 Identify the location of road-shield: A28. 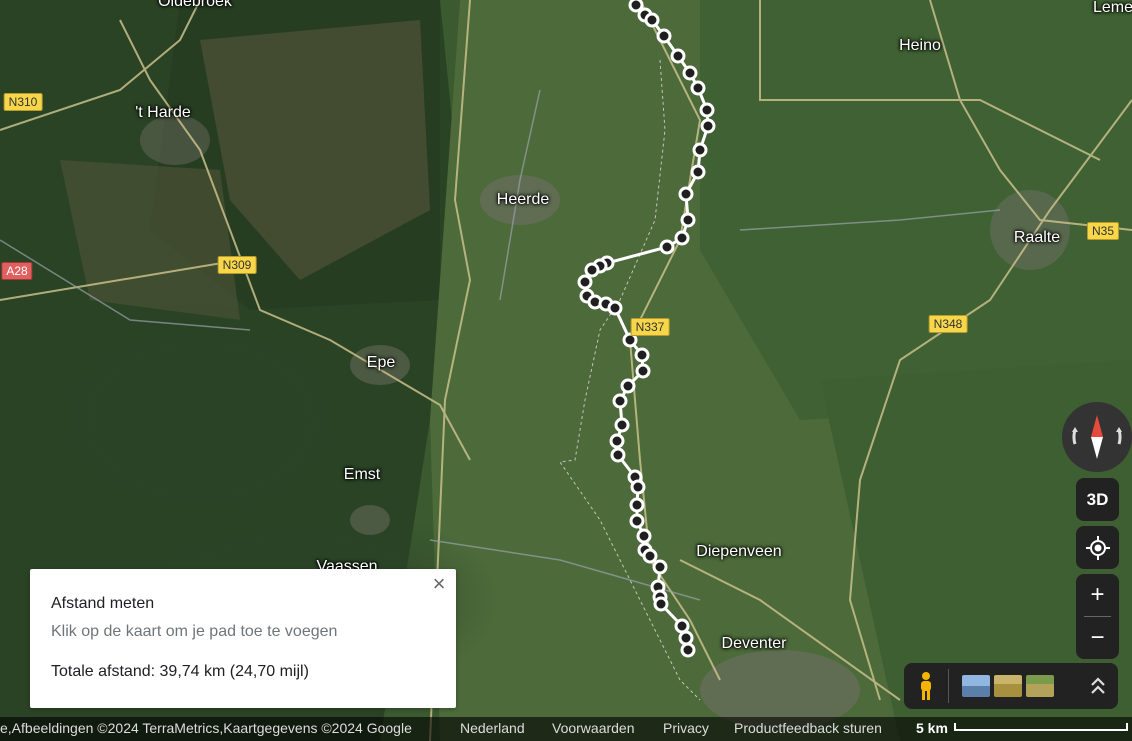
(17, 271).